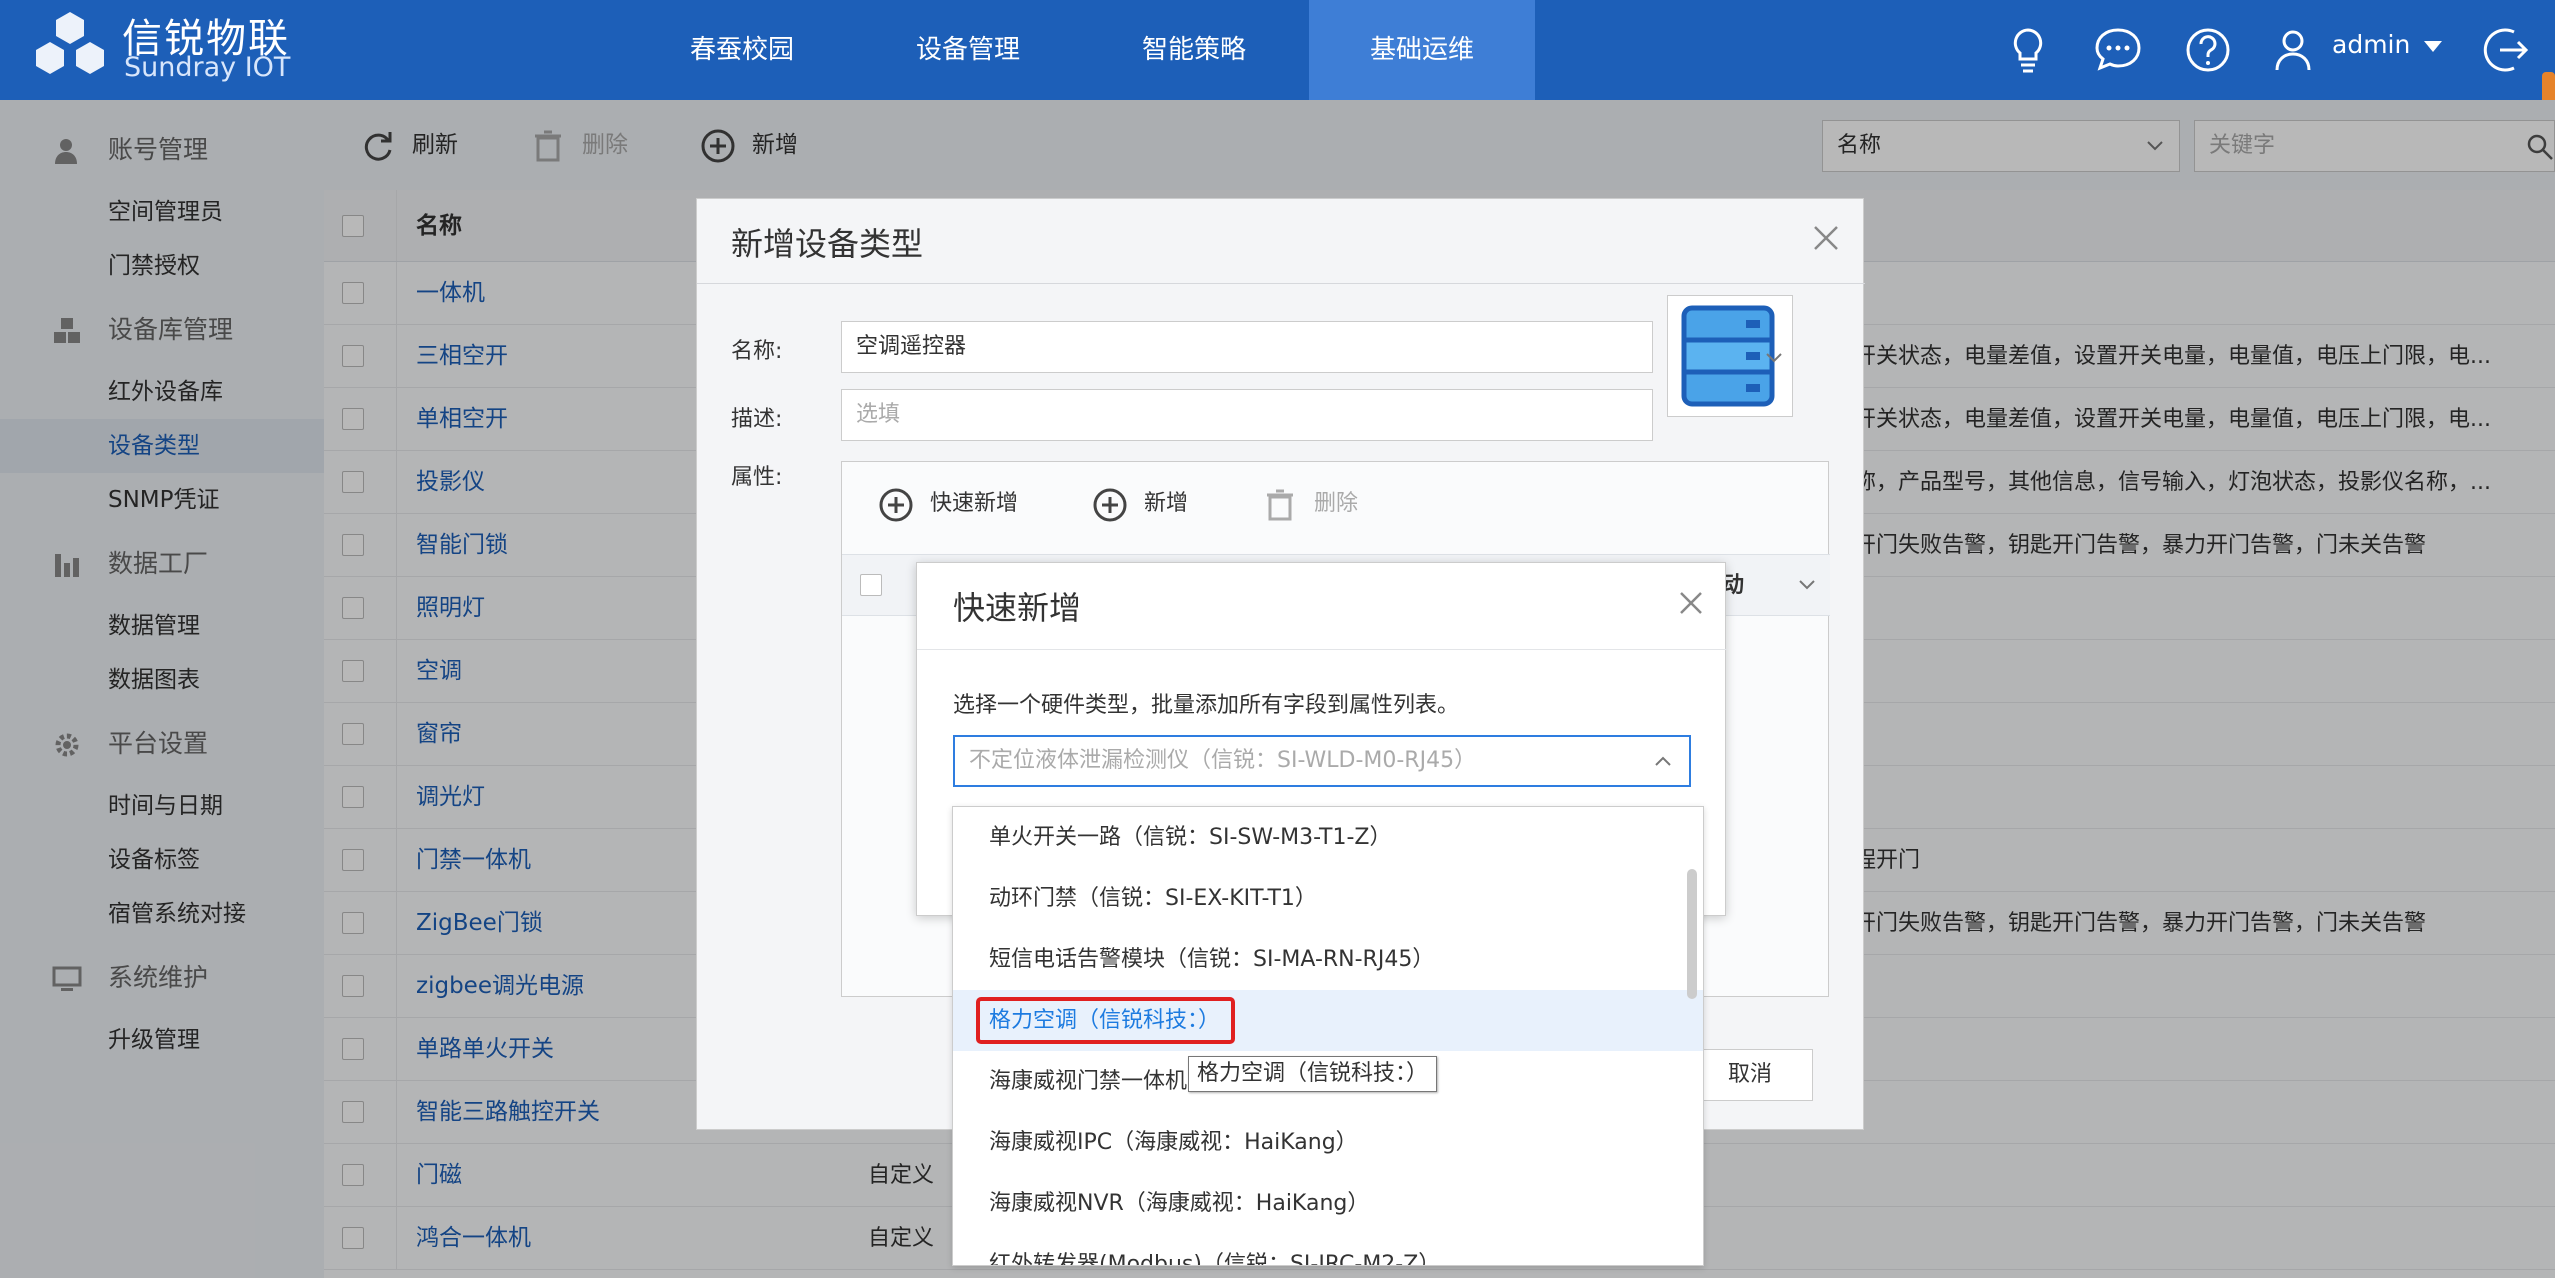 The height and width of the screenshot is (1278, 2555). What do you see at coordinates (1692, 934) in the screenshot?
I see `dropdown-scrollbar` at bounding box center [1692, 934].